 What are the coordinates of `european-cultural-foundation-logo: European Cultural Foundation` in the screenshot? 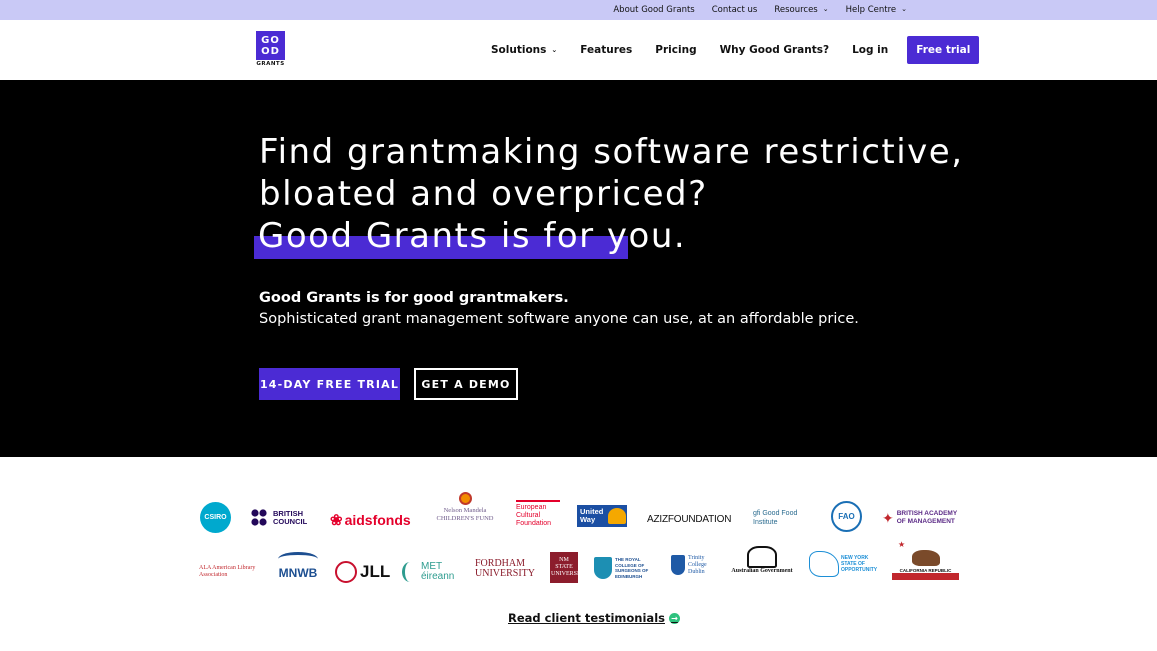 It's located at (538, 514).